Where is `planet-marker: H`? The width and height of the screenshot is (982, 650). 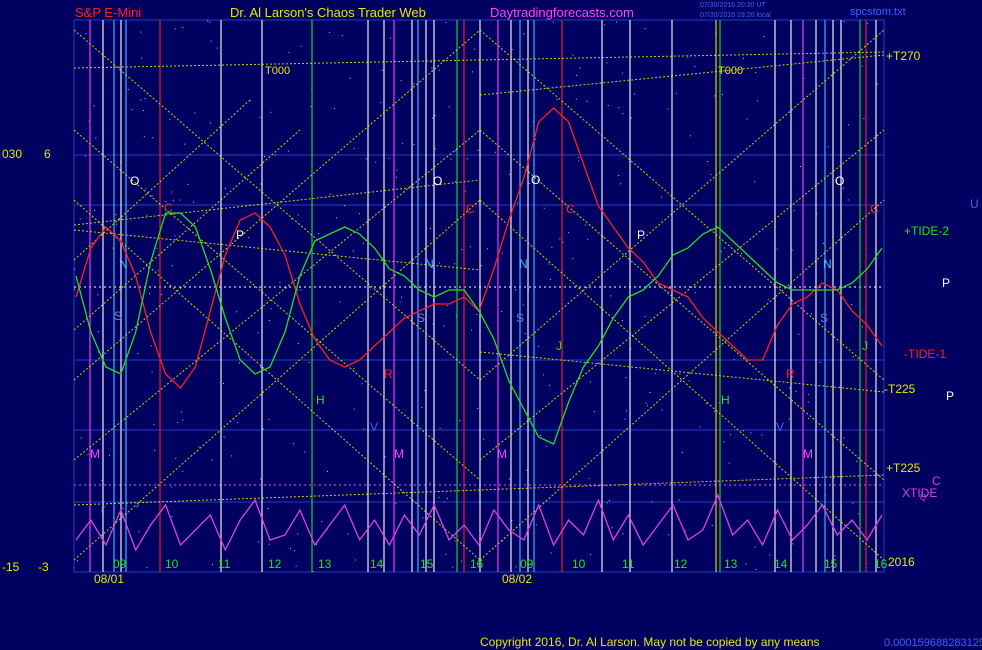
planet-marker: H is located at coordinates (320, 400).